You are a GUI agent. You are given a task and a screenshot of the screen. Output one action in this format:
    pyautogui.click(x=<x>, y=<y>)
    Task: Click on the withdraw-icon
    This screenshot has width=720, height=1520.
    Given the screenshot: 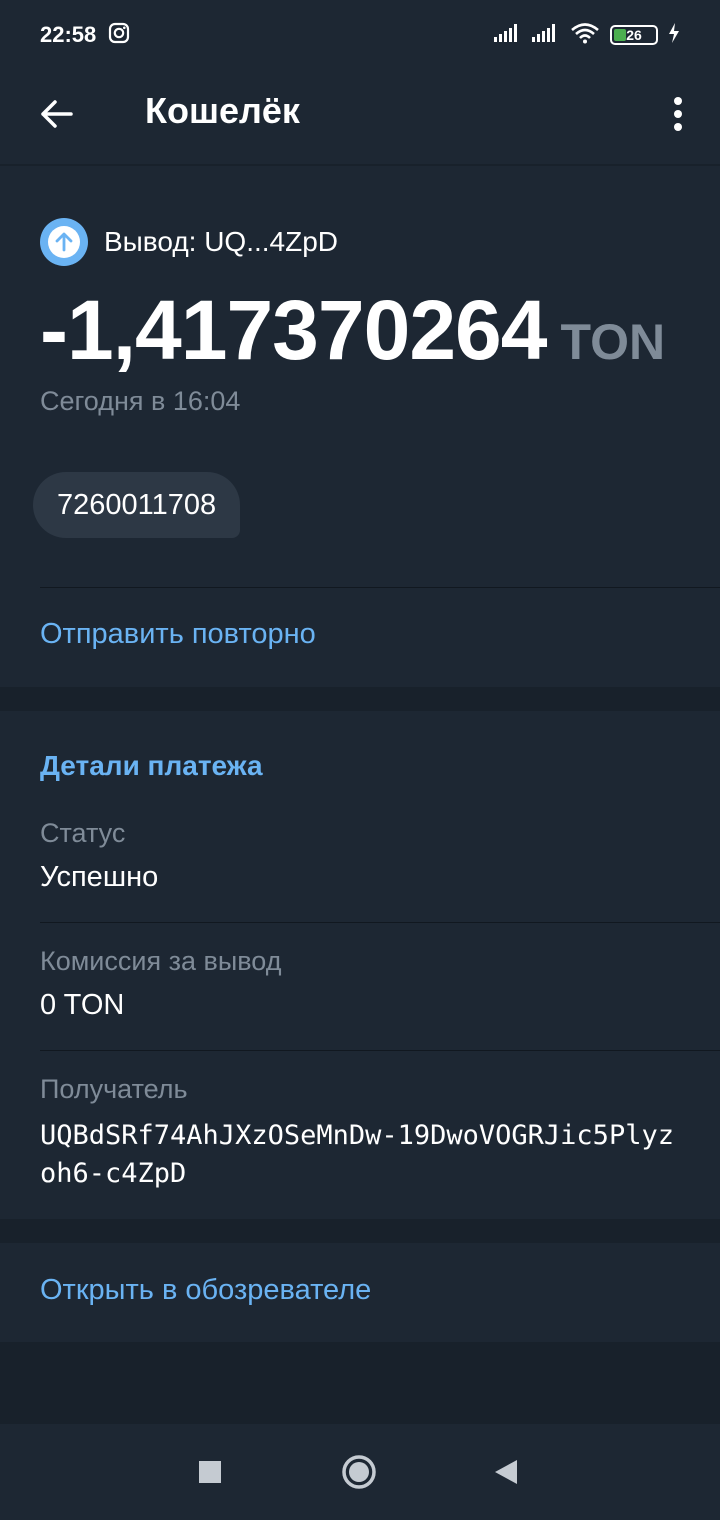 What is the action you would take?
    pyautogui.click(x=64, y=242)
    